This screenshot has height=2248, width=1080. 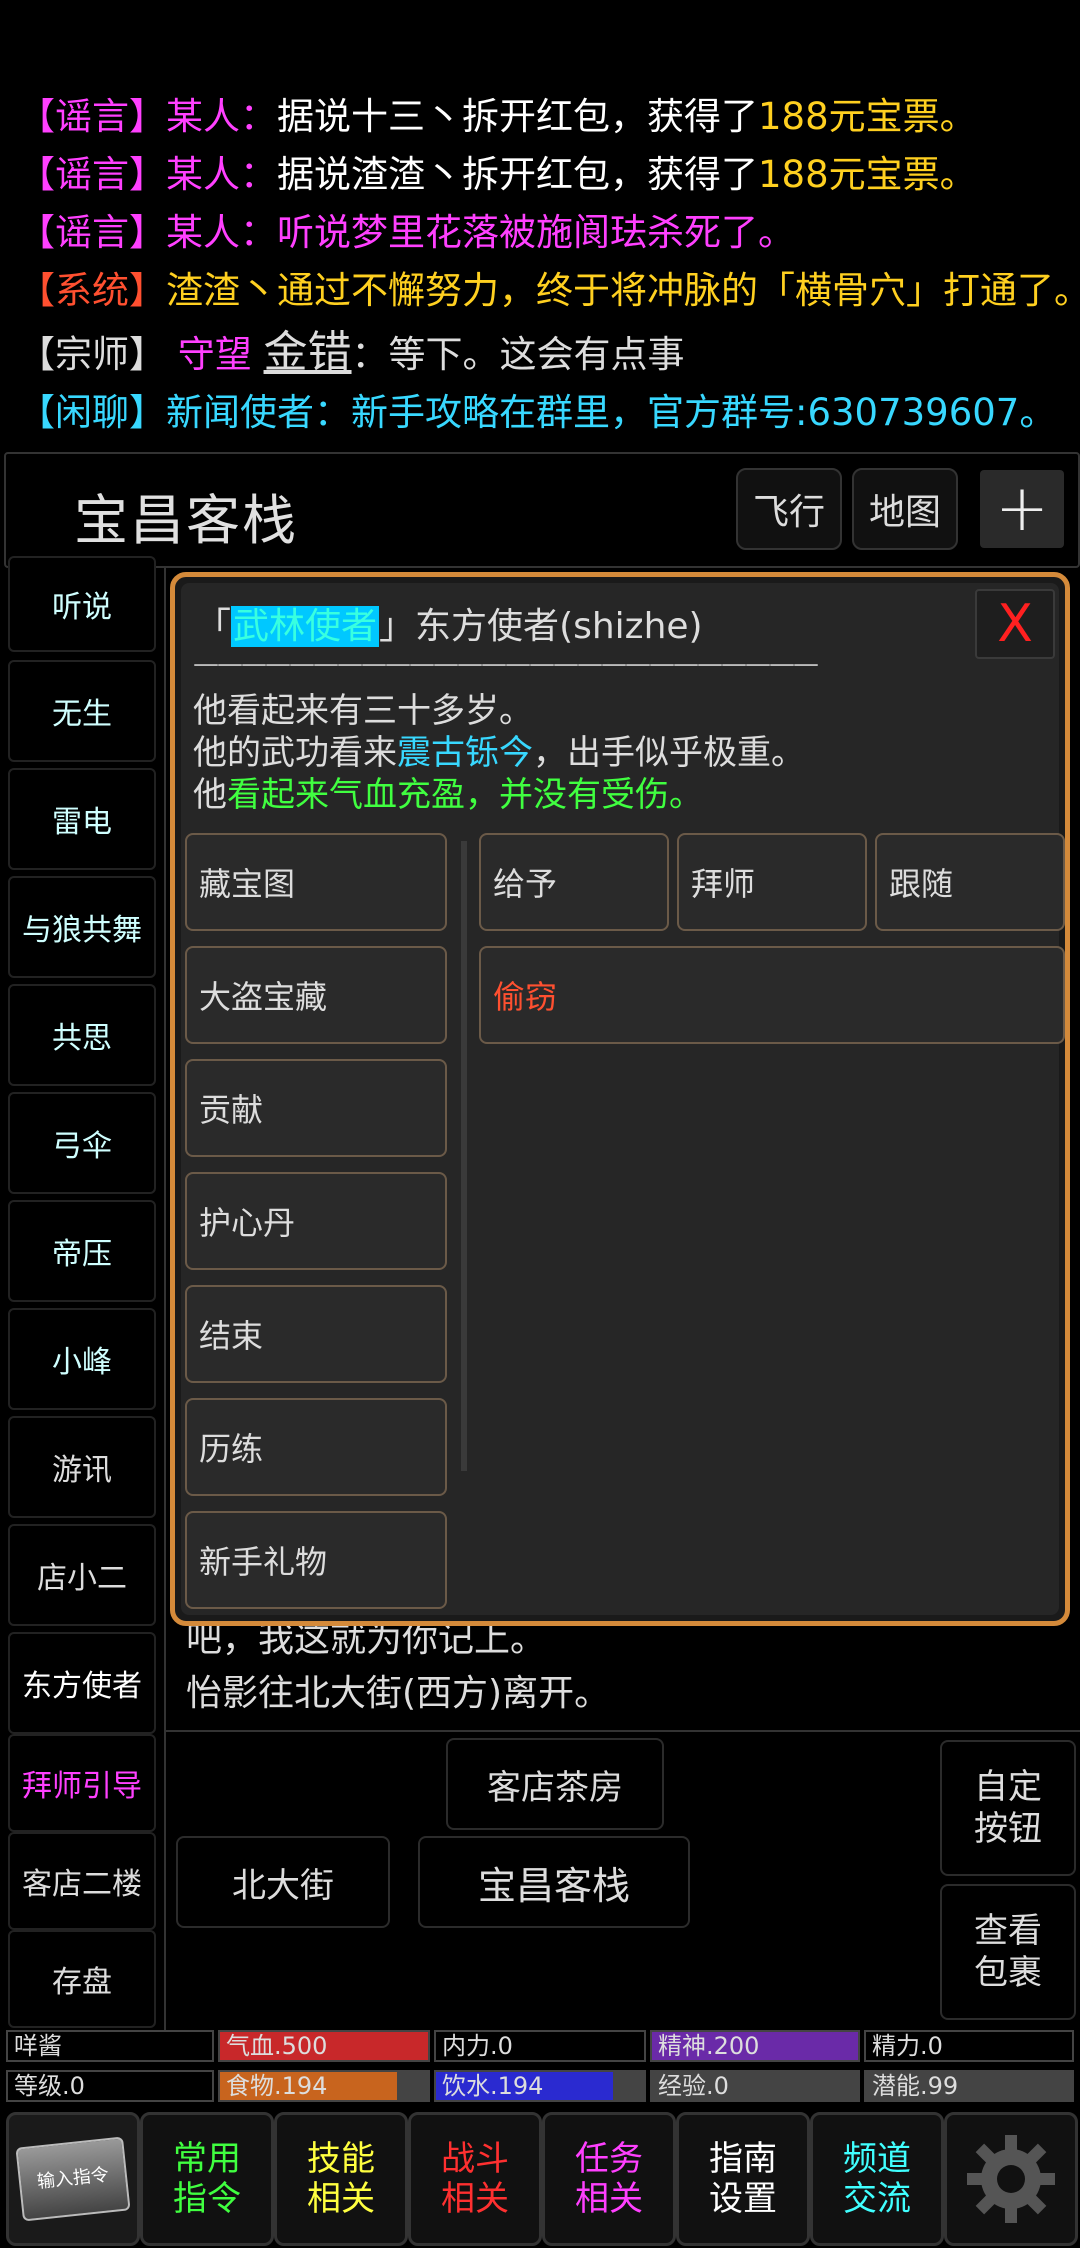 I want to click on sidebar-item: 弓伞, so click(x=82, y=1143).